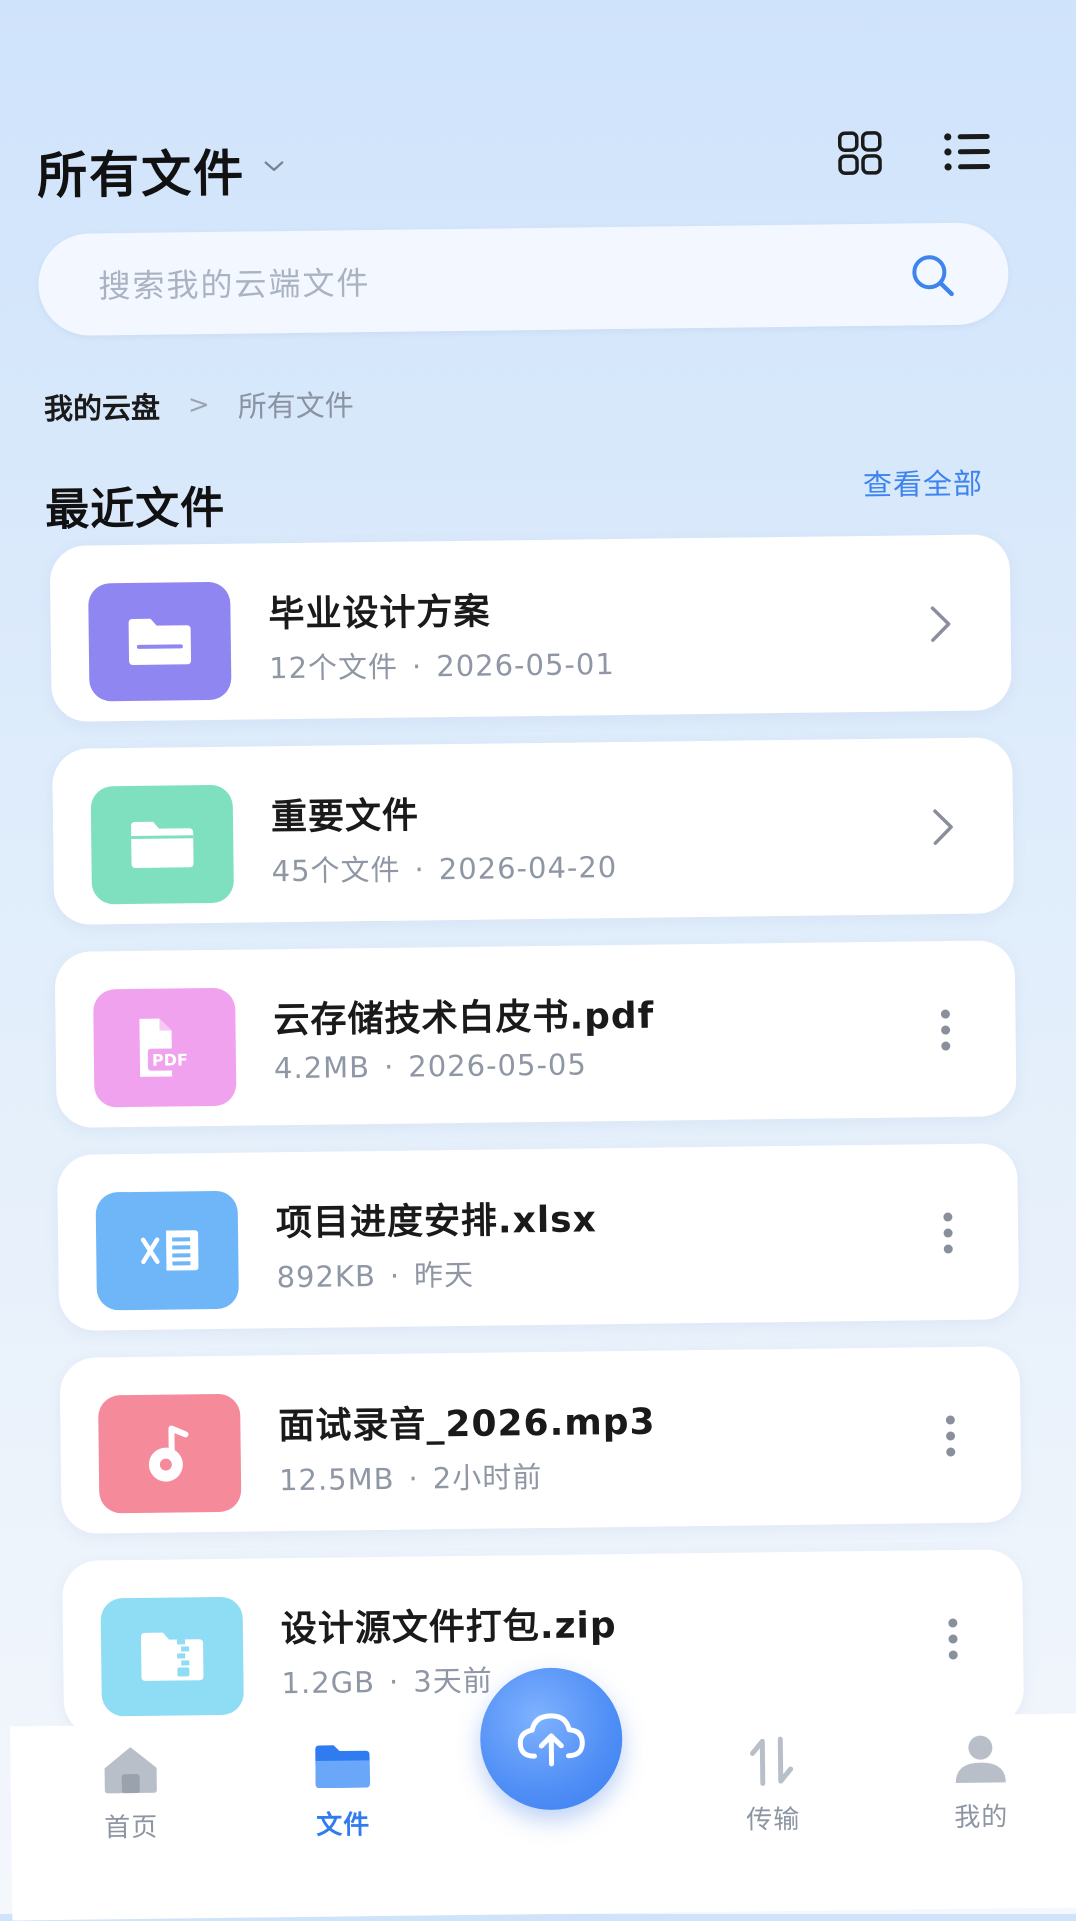 The height and width of the screenshot is (1921, 1076). I want to click on excel-icon, so click(167, 1250).